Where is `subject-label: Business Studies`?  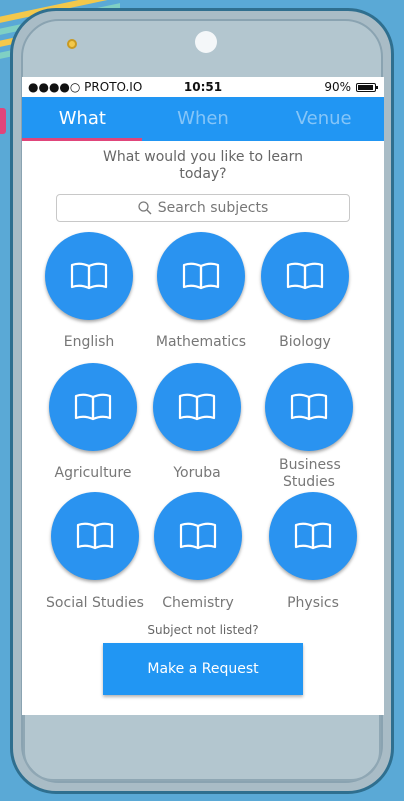 subject-label: Business Studies is located at coordinates (310, 473).